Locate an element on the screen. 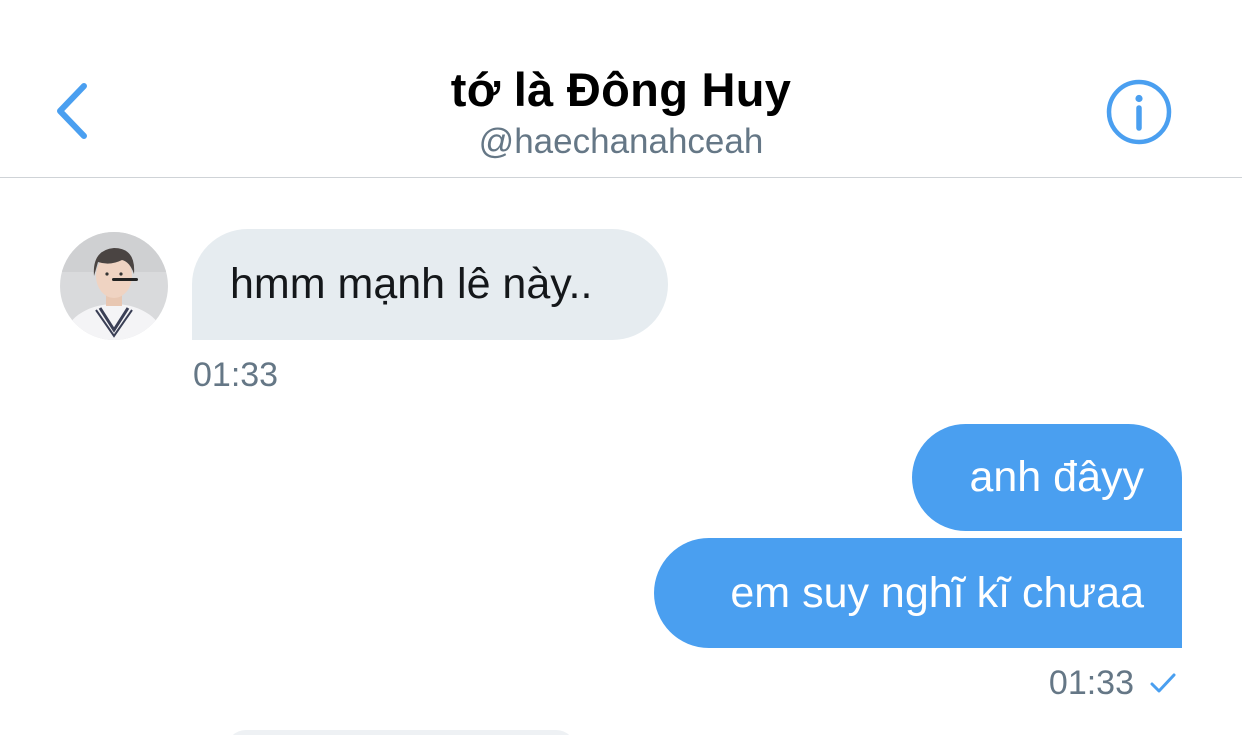 Image resolution: width=1242 pixels, height=735 pixels. partial-message-bubble is located at coordinates (401, 732).